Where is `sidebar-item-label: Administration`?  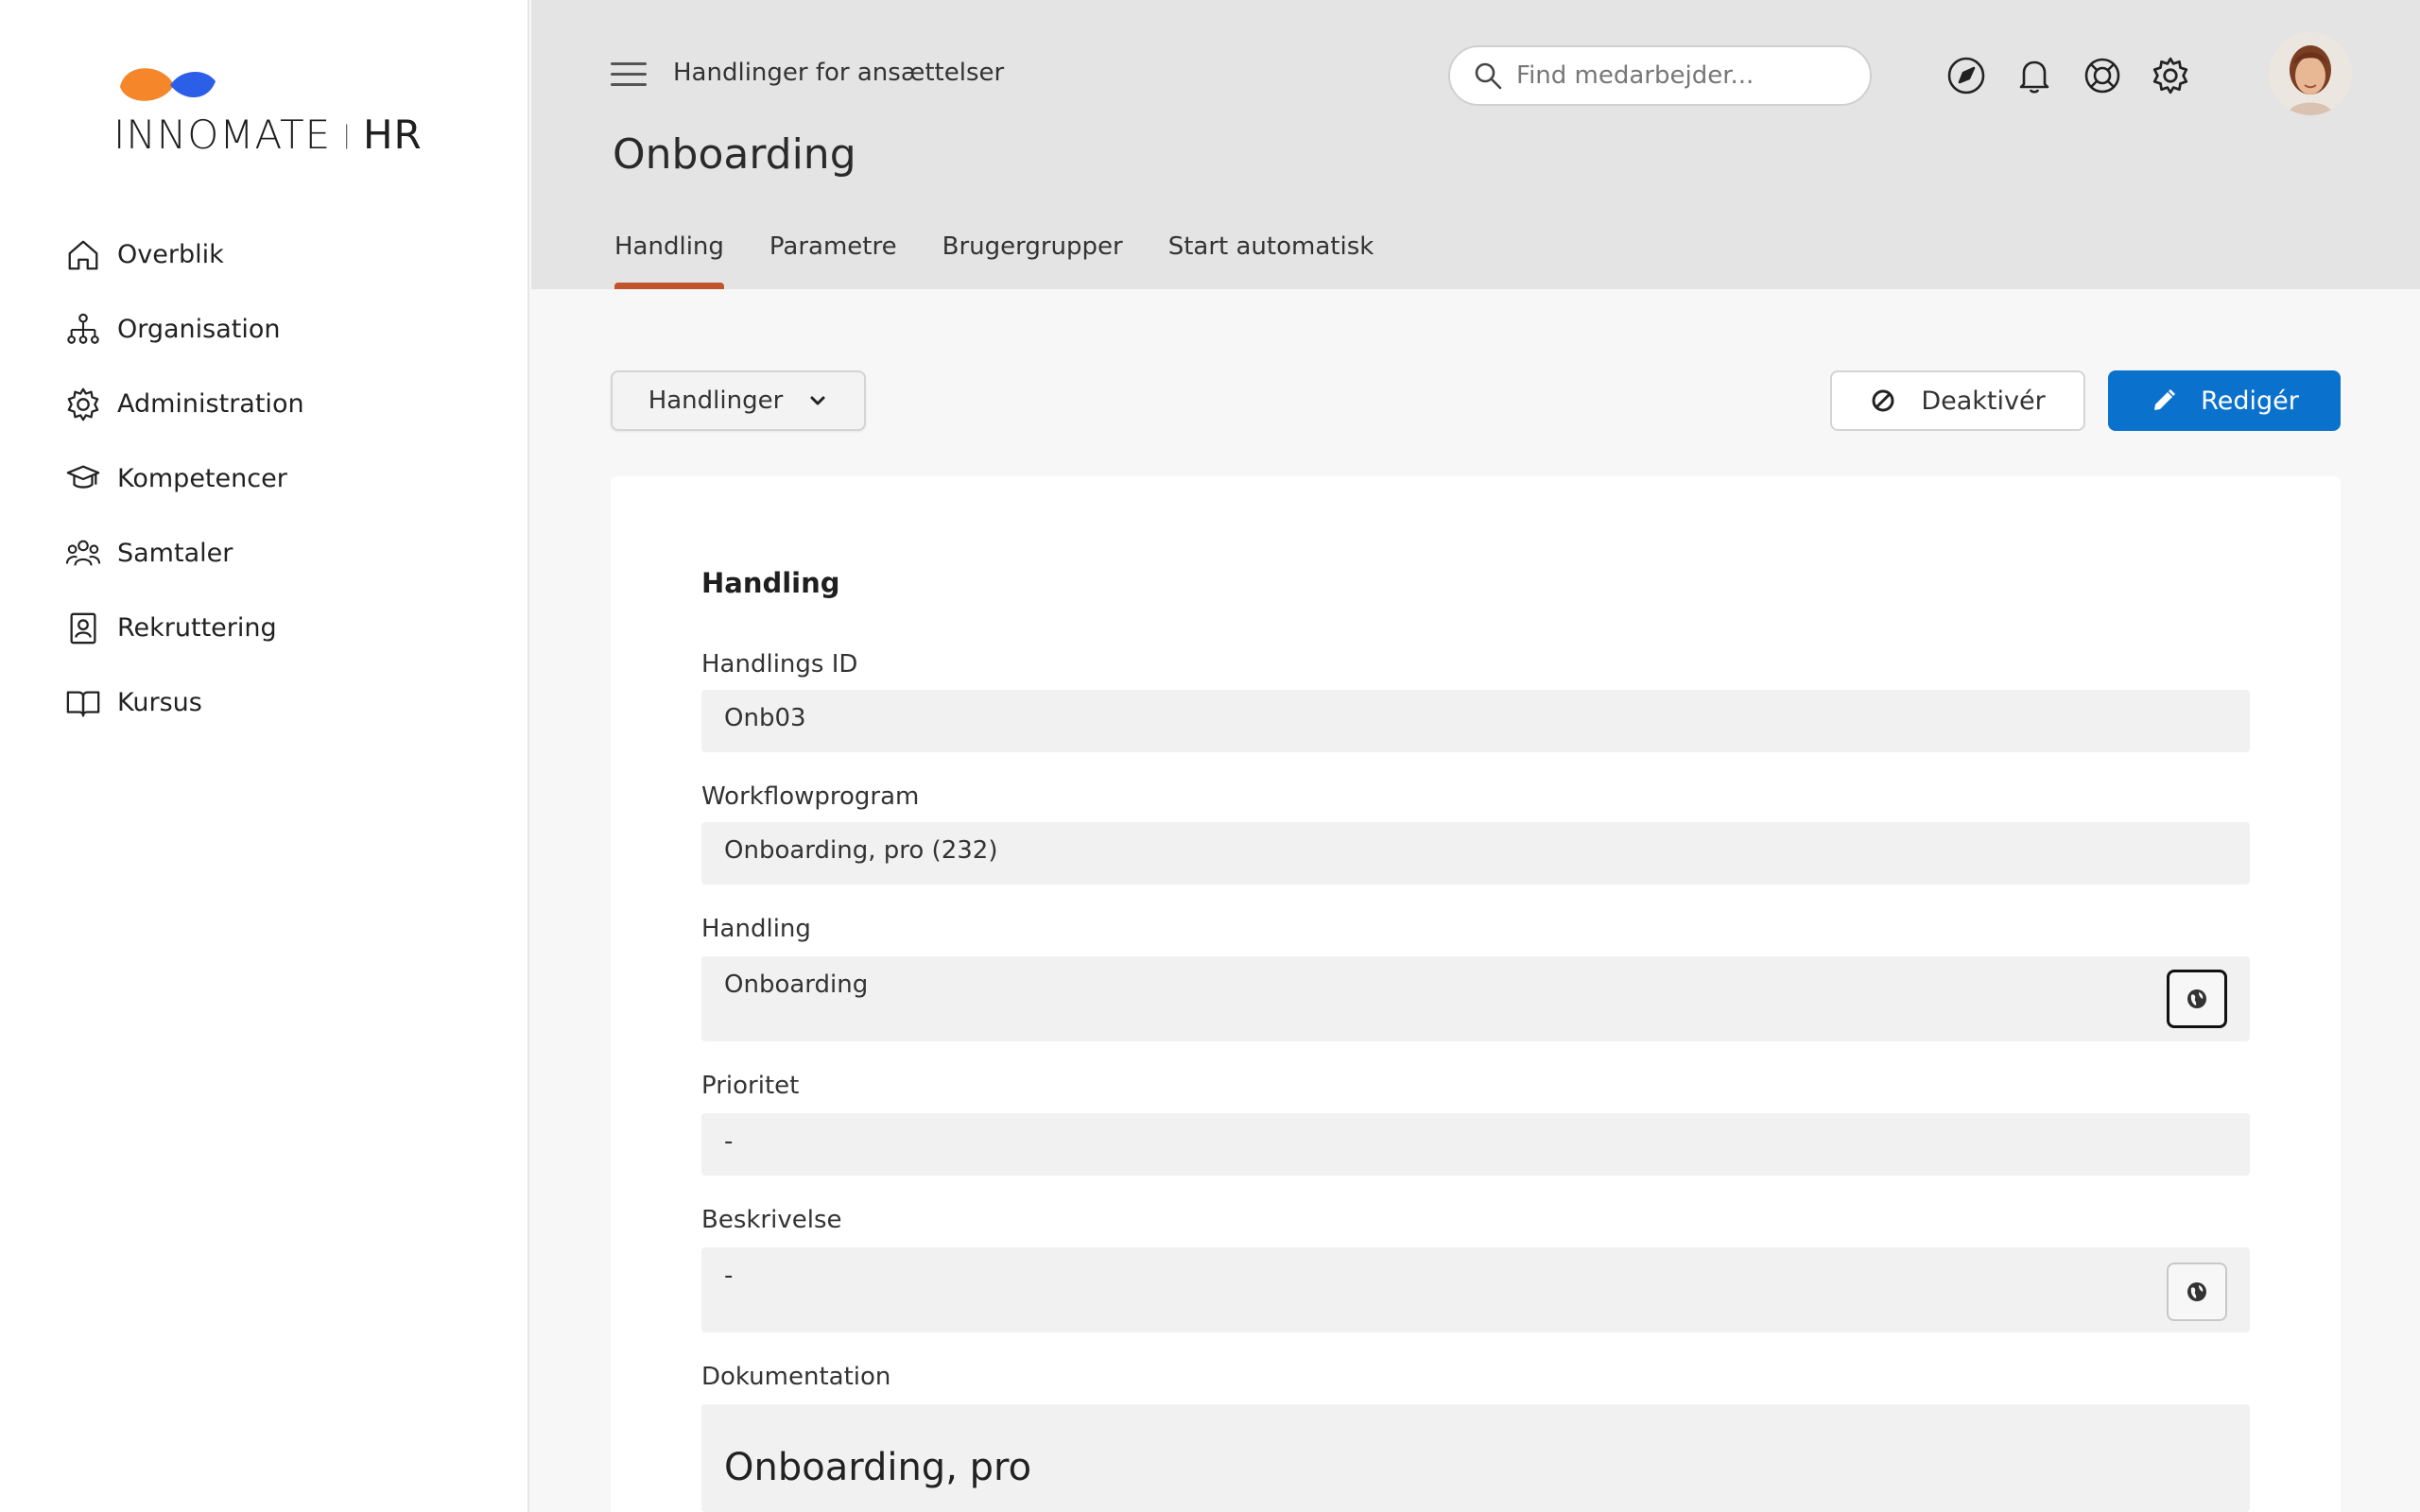
sidebar-item-label: Administration is located at coordinates (210, 404).